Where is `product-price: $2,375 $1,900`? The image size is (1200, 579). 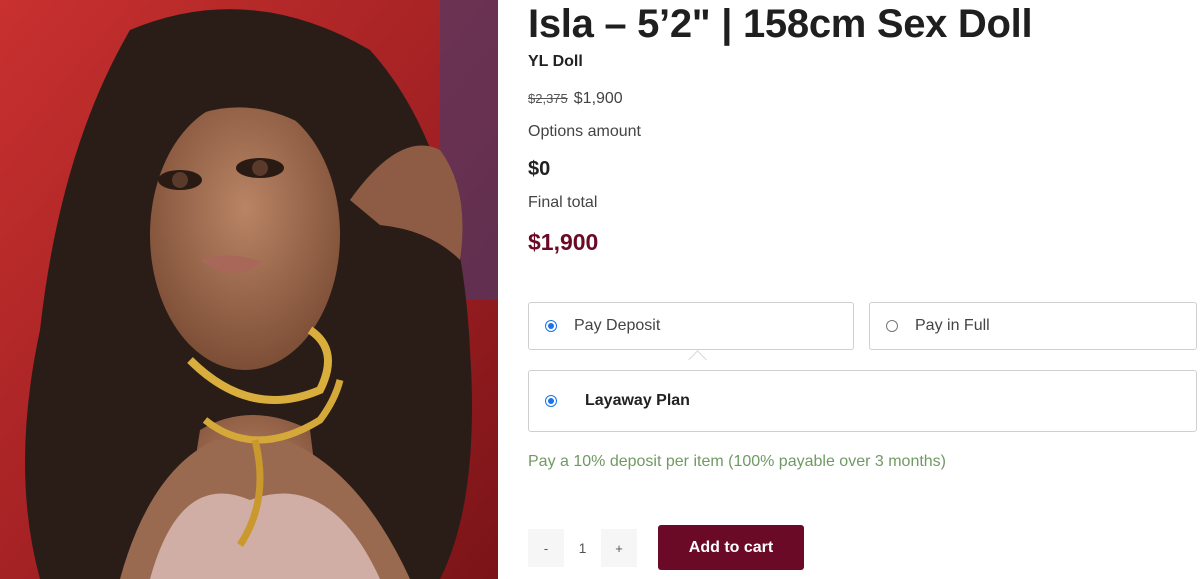
product-price: $2,375 $1,900 is located at coordinates (575, 99).